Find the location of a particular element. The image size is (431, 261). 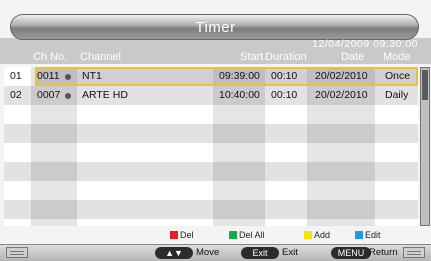

row-channel: ARTE HD is located at coordinates (105, 95).